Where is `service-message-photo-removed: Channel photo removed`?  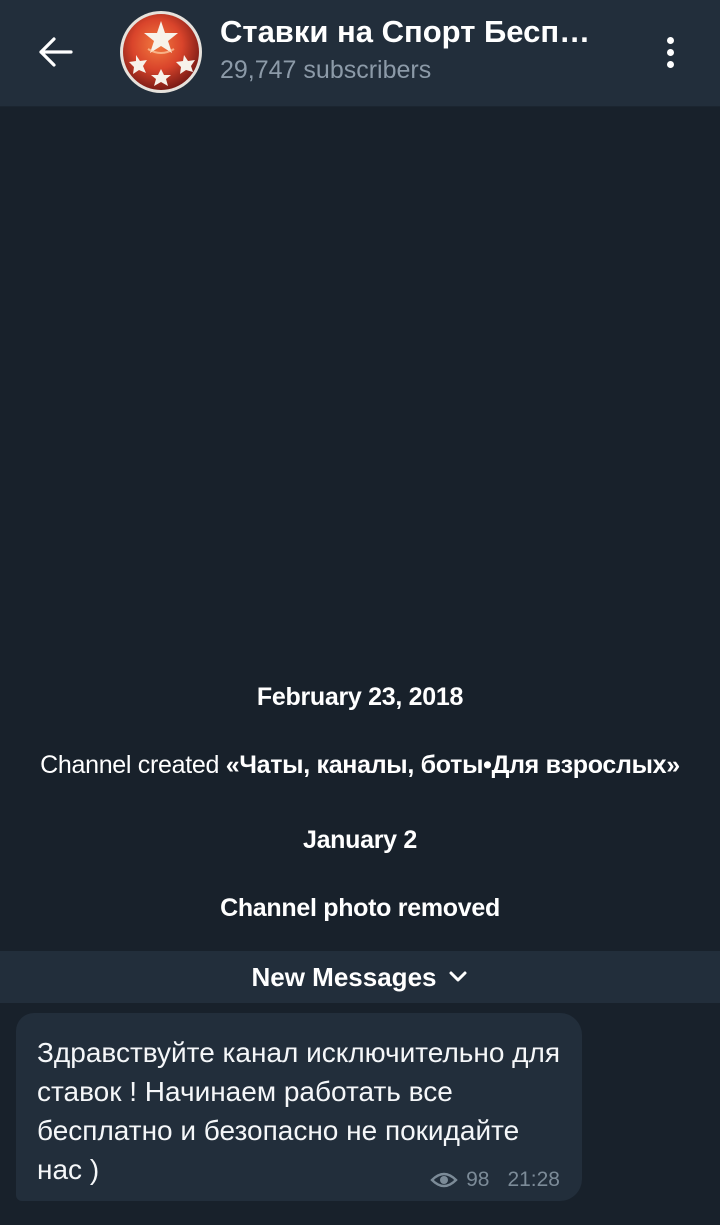
service-message-photo-removed: Channel photo removed is located at coordinates (360, 908).